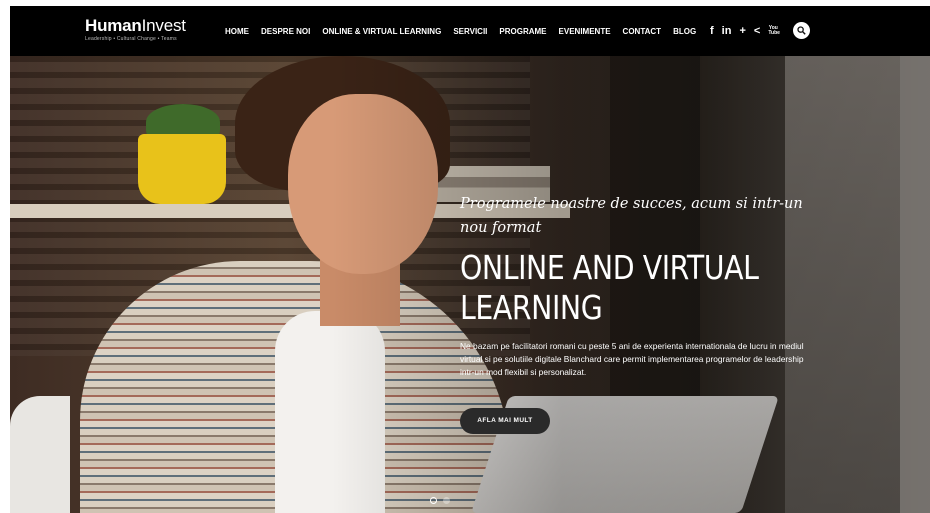 The height and width of the screenshot is (513, 930). I want to click on logo-name-light: Invest, so click(163, 25).